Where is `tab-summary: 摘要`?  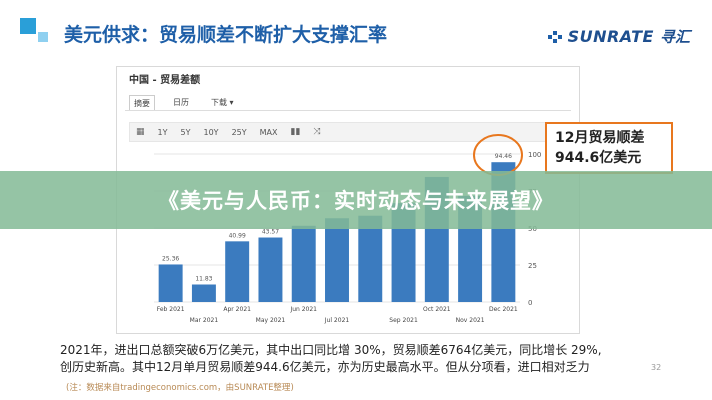
tab-summary: 摘要 is located at coordinates (142, 103).